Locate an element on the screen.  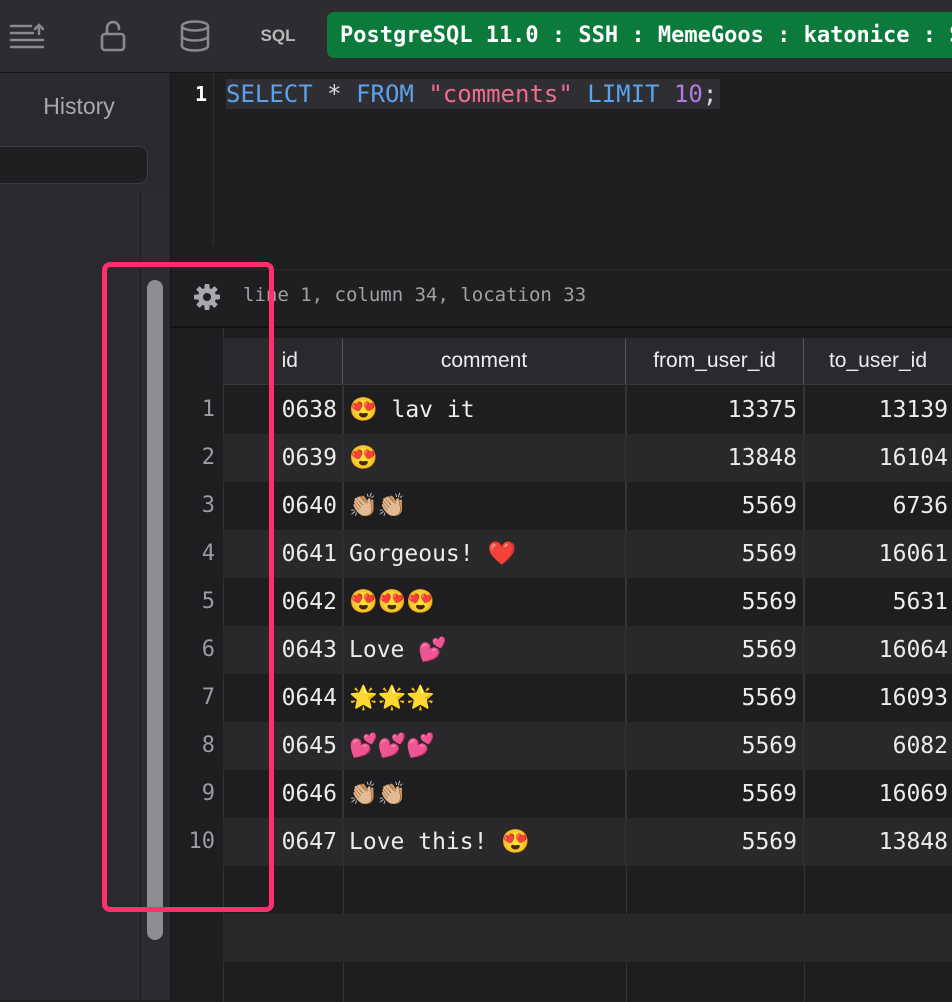
cell-to-user-id: 6082 is located at coordinates (878, 746).